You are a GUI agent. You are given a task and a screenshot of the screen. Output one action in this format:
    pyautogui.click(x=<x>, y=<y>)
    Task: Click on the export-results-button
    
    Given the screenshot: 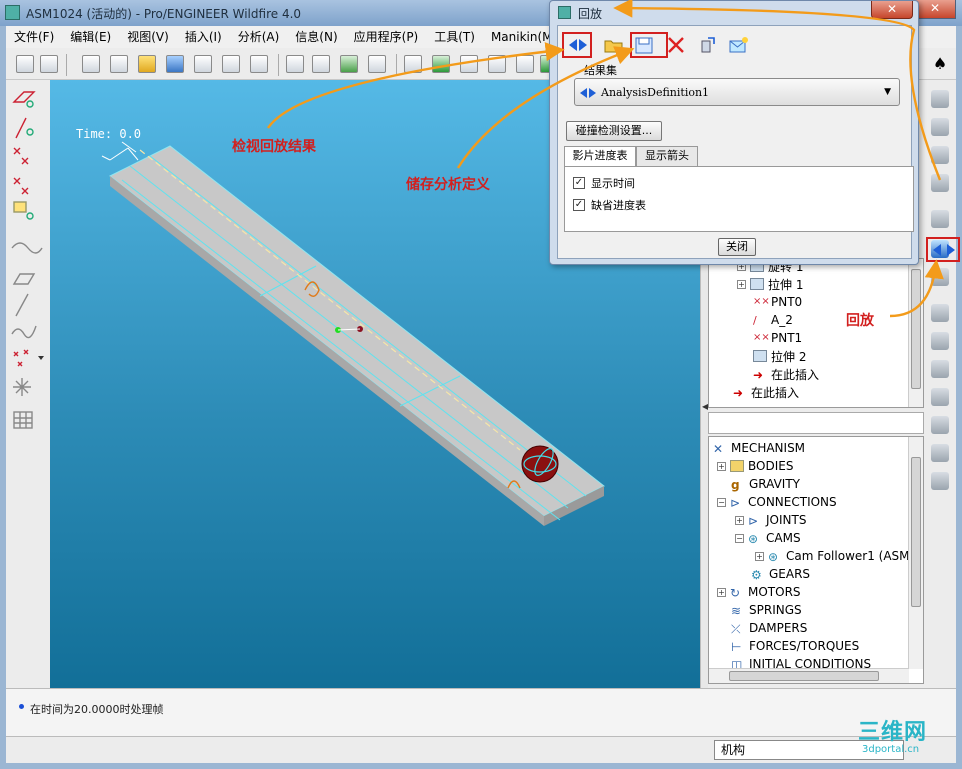 What is the action you would take?
    pyautogui.click(x=708, y=45)
    